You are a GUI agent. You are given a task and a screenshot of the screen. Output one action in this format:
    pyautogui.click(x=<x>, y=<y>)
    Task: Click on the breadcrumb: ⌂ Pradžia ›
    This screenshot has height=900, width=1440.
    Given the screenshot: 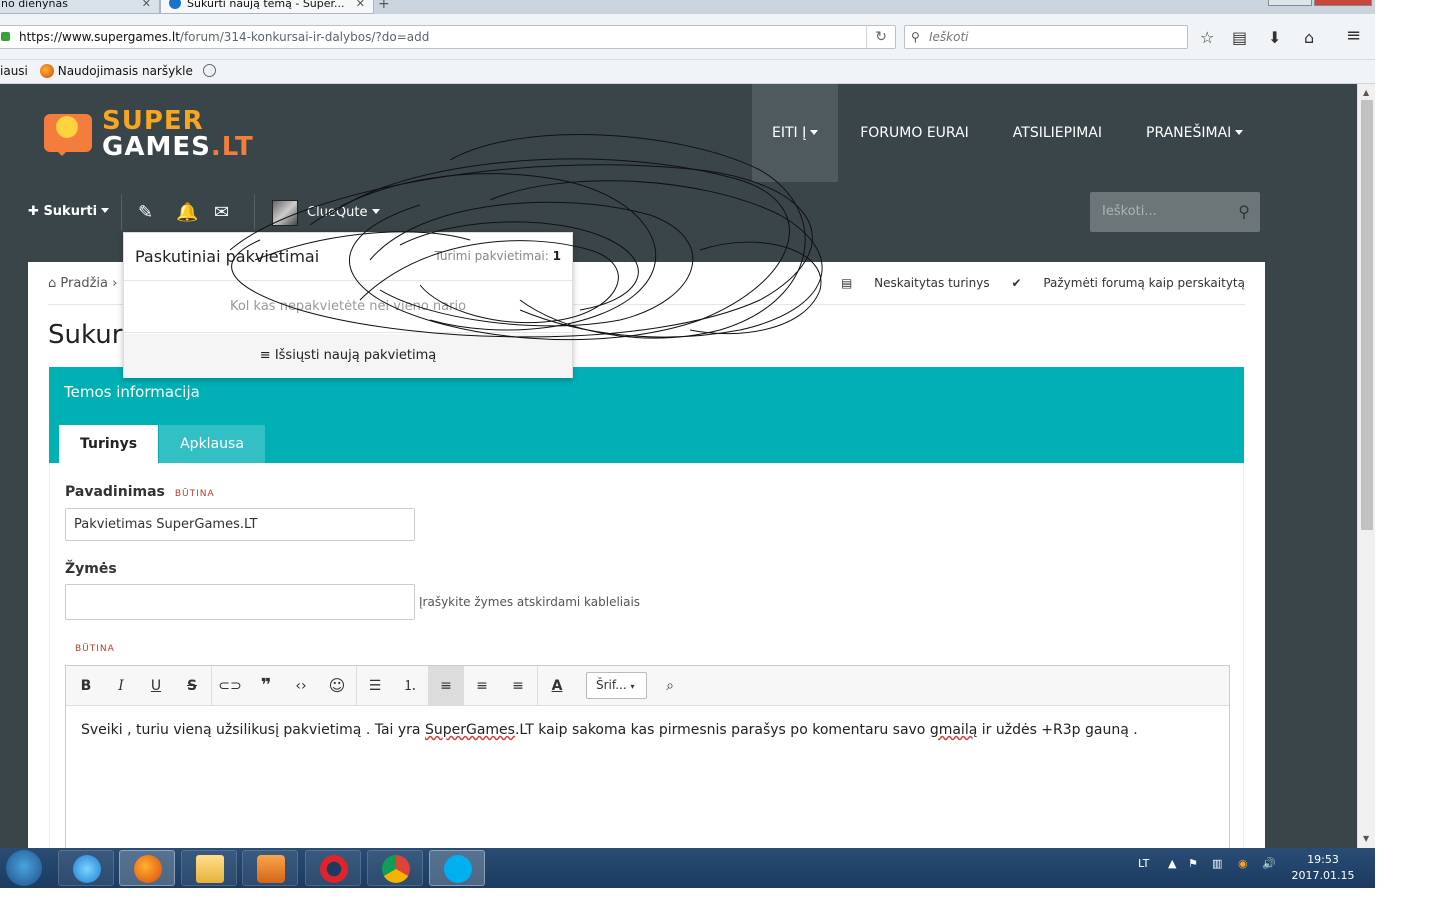 What is the action you would take?
    pyautogui.click(x=83, y=283)
    